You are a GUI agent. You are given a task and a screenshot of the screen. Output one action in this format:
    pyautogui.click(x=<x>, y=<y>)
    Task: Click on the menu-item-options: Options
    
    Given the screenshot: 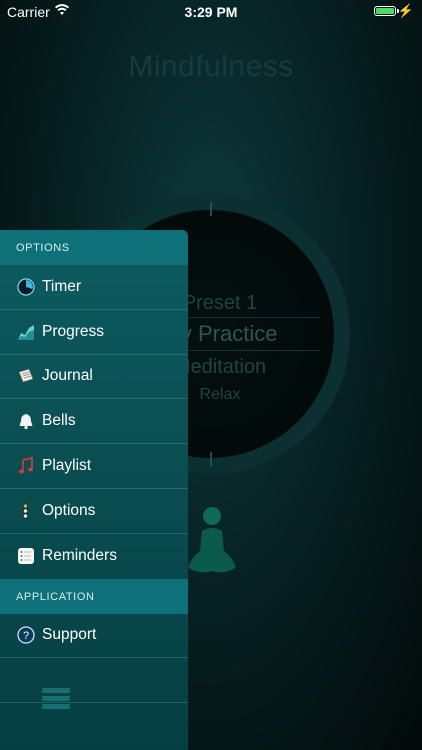 What is the action you would take?
    pyautogui.click(x=94, y=511)
    